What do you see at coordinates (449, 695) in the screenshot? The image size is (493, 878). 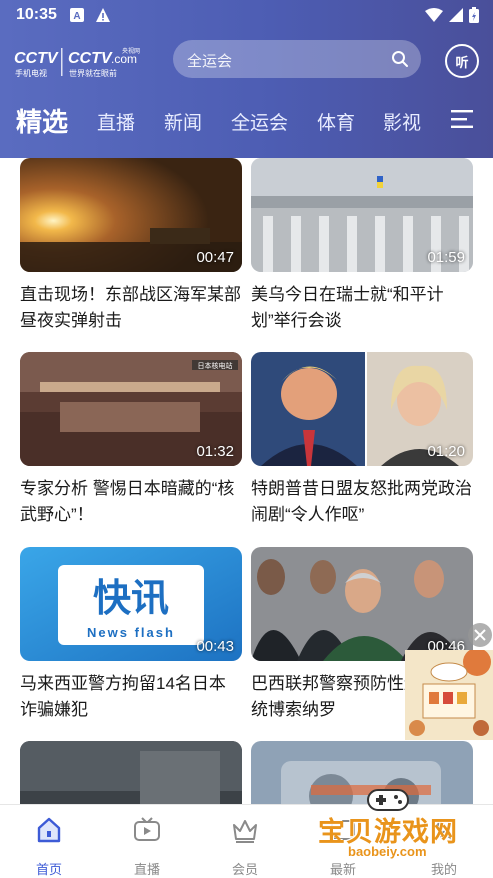 I see `floating-ad` at bounding box center [449, 695].